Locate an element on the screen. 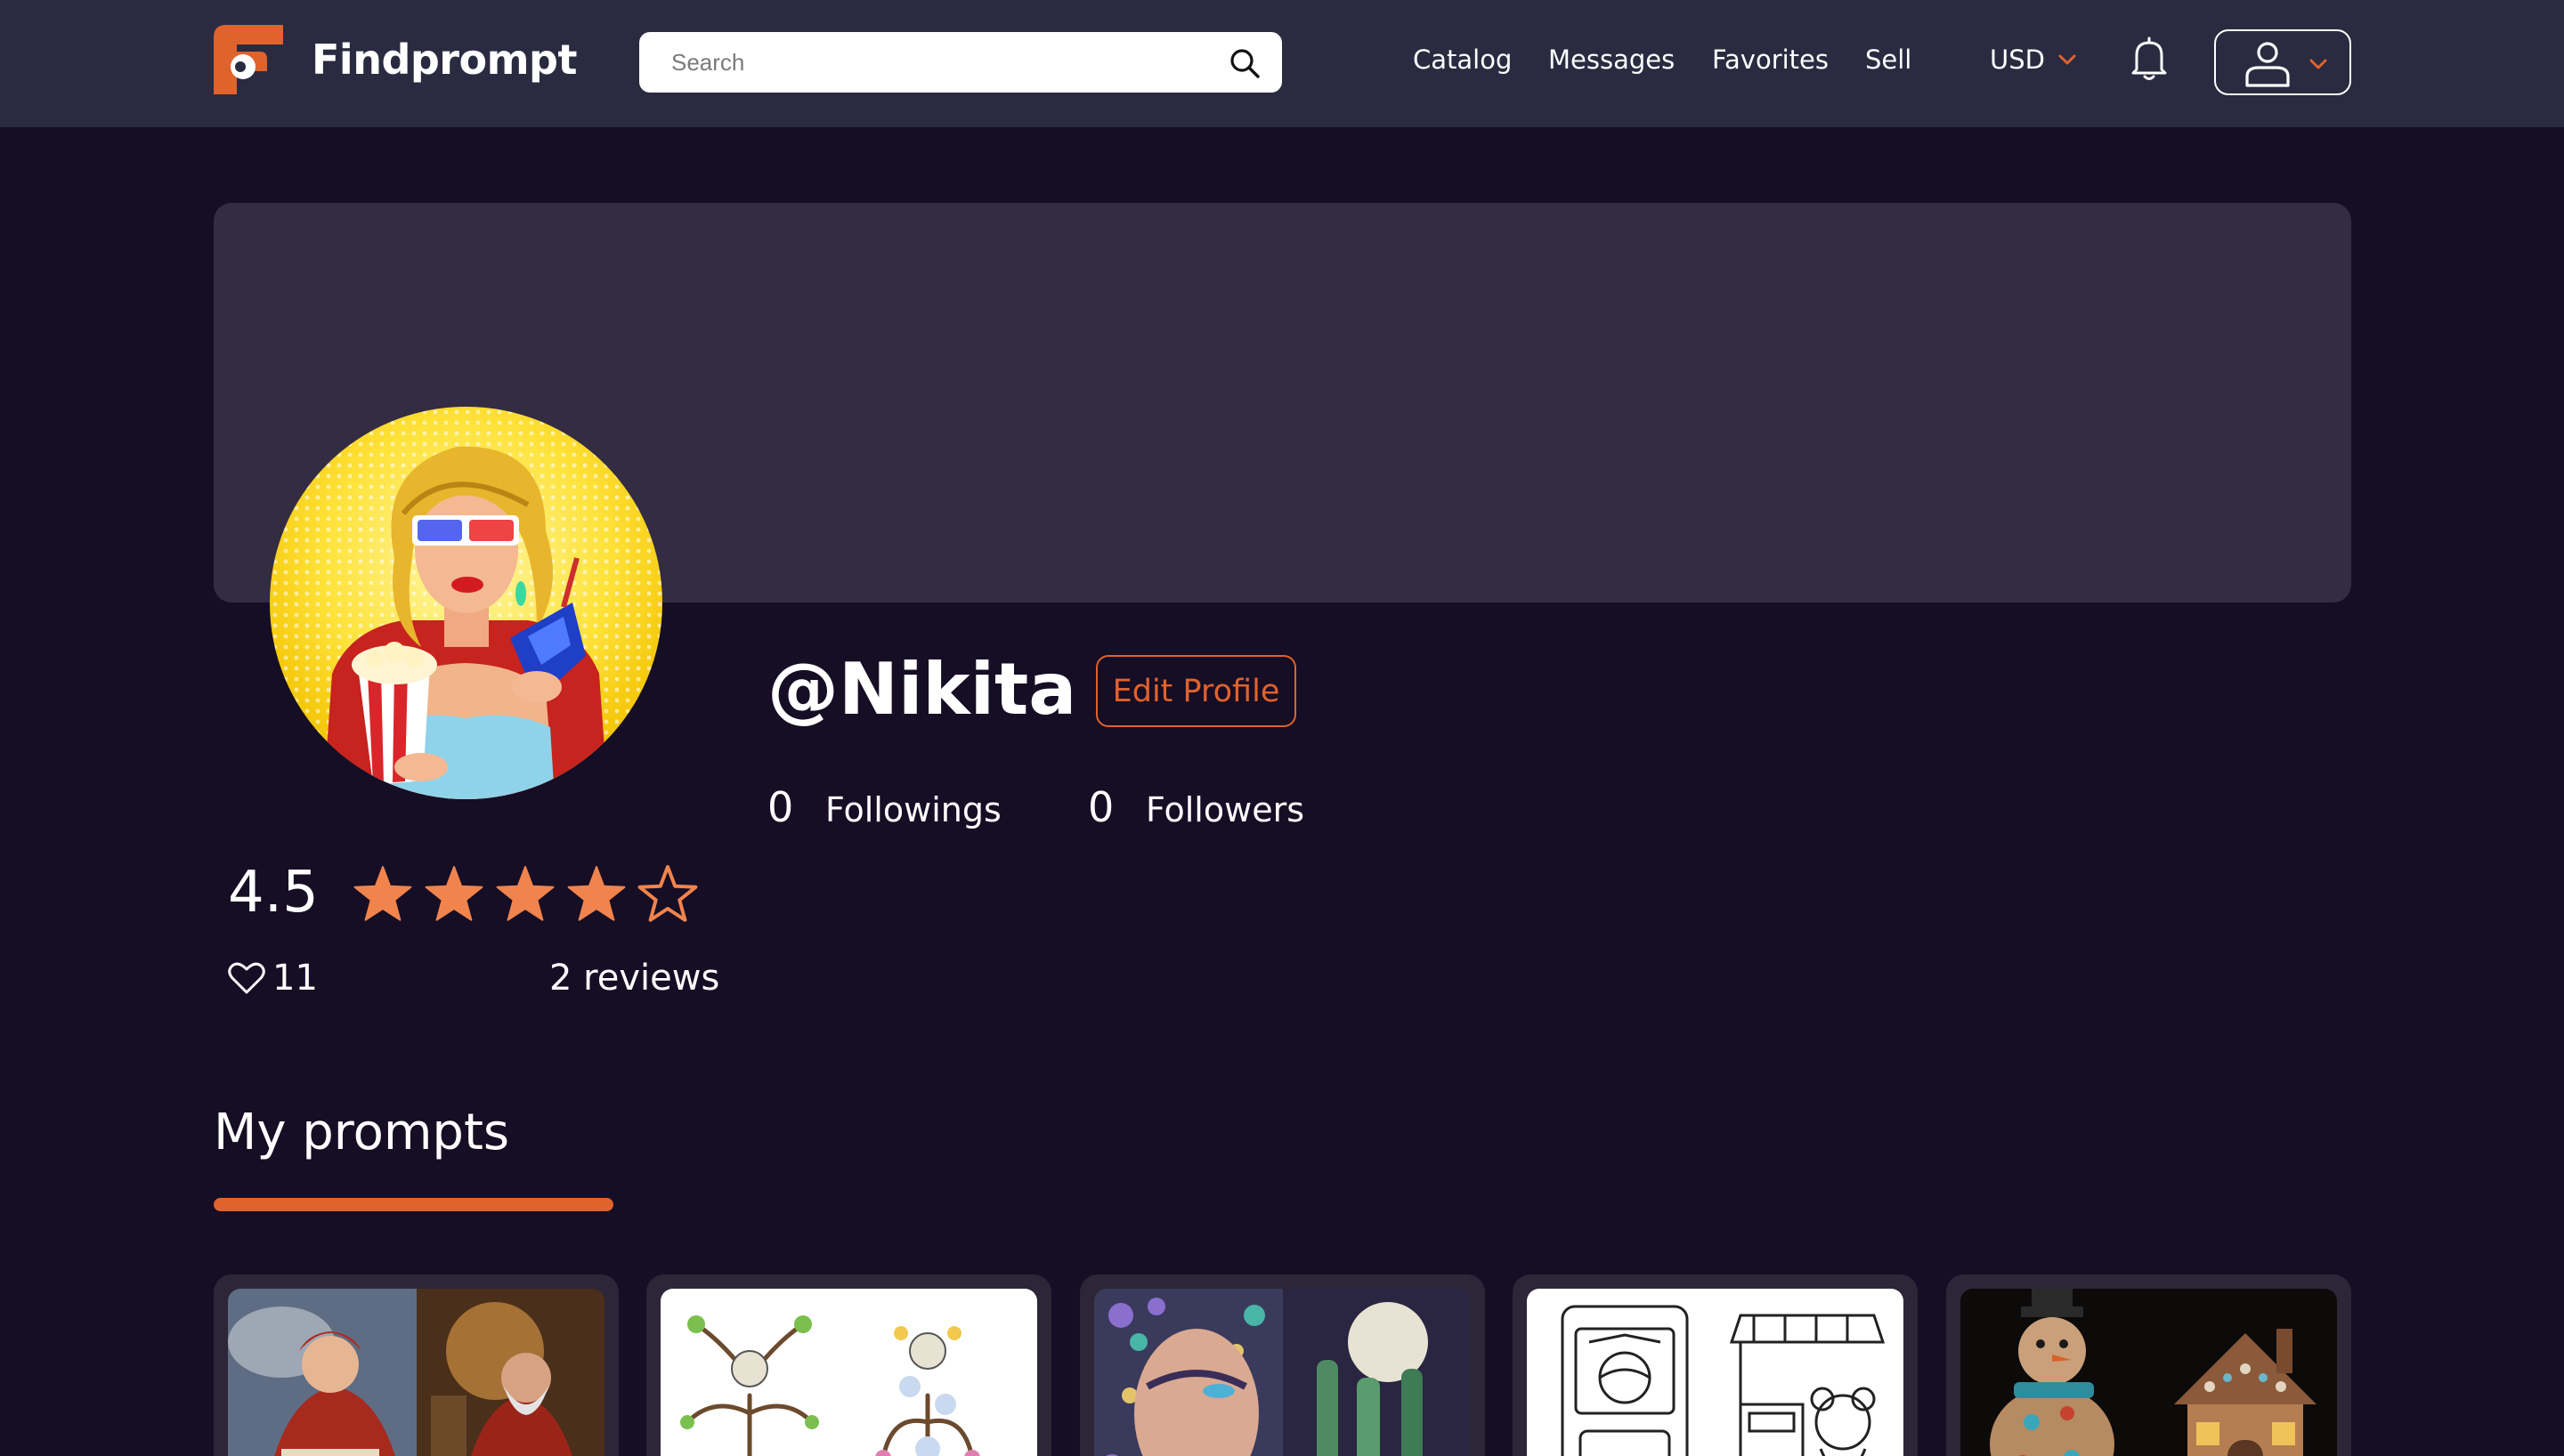  user-icon is located at coordinates (2267, 64).